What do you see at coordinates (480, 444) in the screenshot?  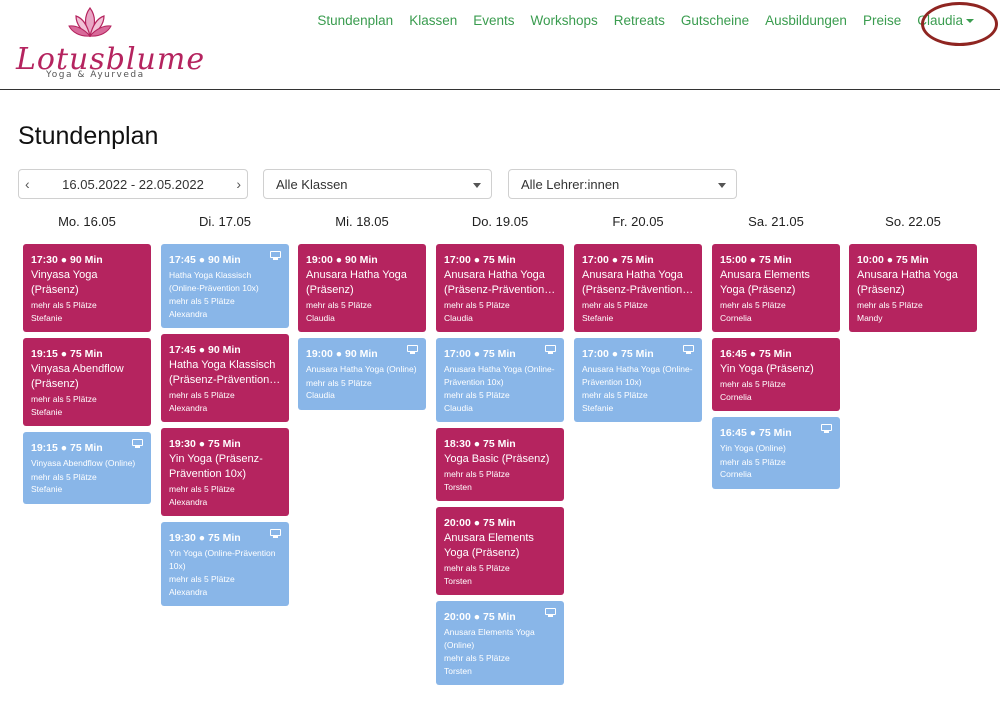 I see `class-time: 18:30 ● 75 Min` at bounding box center [480, 444].